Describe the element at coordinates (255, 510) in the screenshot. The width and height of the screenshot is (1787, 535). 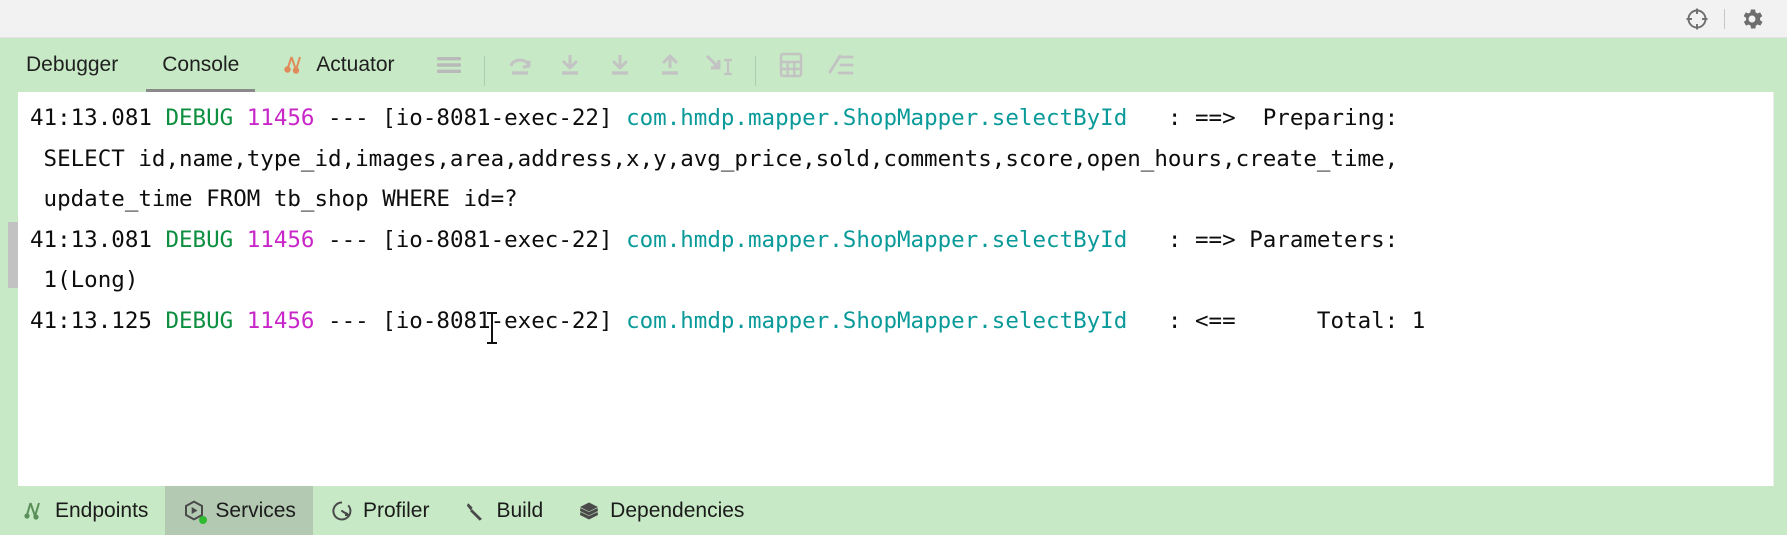
I see `tool-window-services-label: Services` at that location.